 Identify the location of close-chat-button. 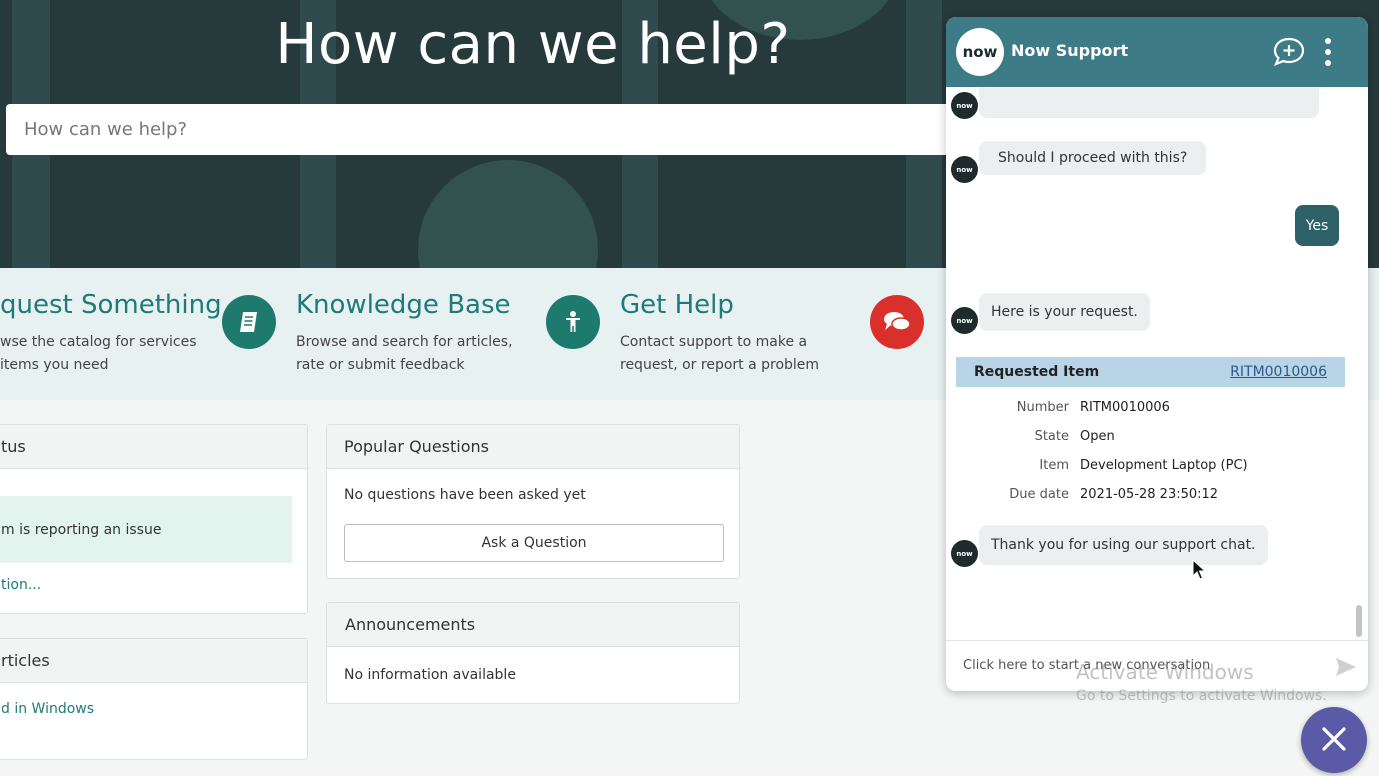
(1334, 740).